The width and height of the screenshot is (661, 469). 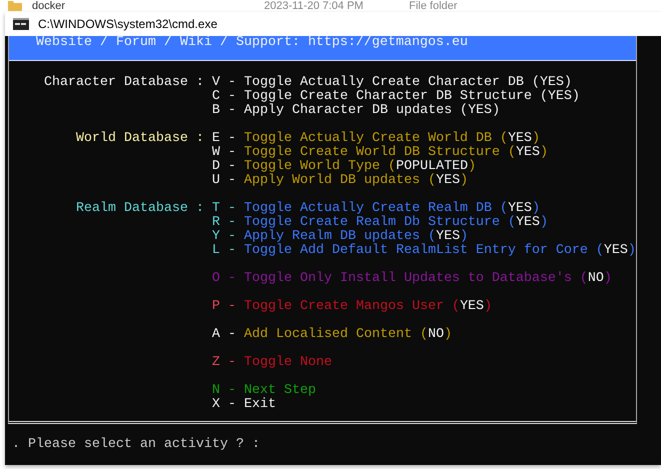 What do you see at coordinates (340, 181) in the screenshot?
I see `menu-option: U - Apply World DB updates (YES)` at bounding box center [340, 181].